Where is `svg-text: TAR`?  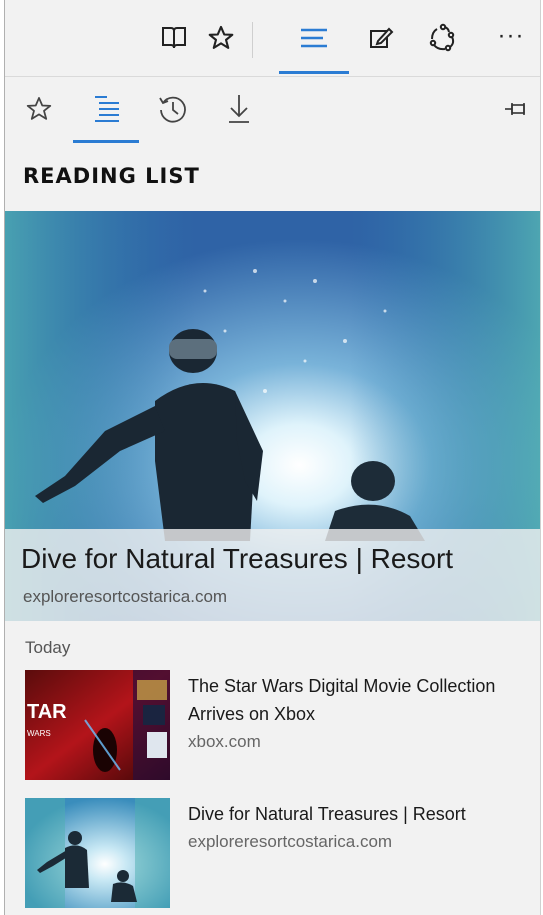
svg-text: TAR is located at coordinates (47, 712).